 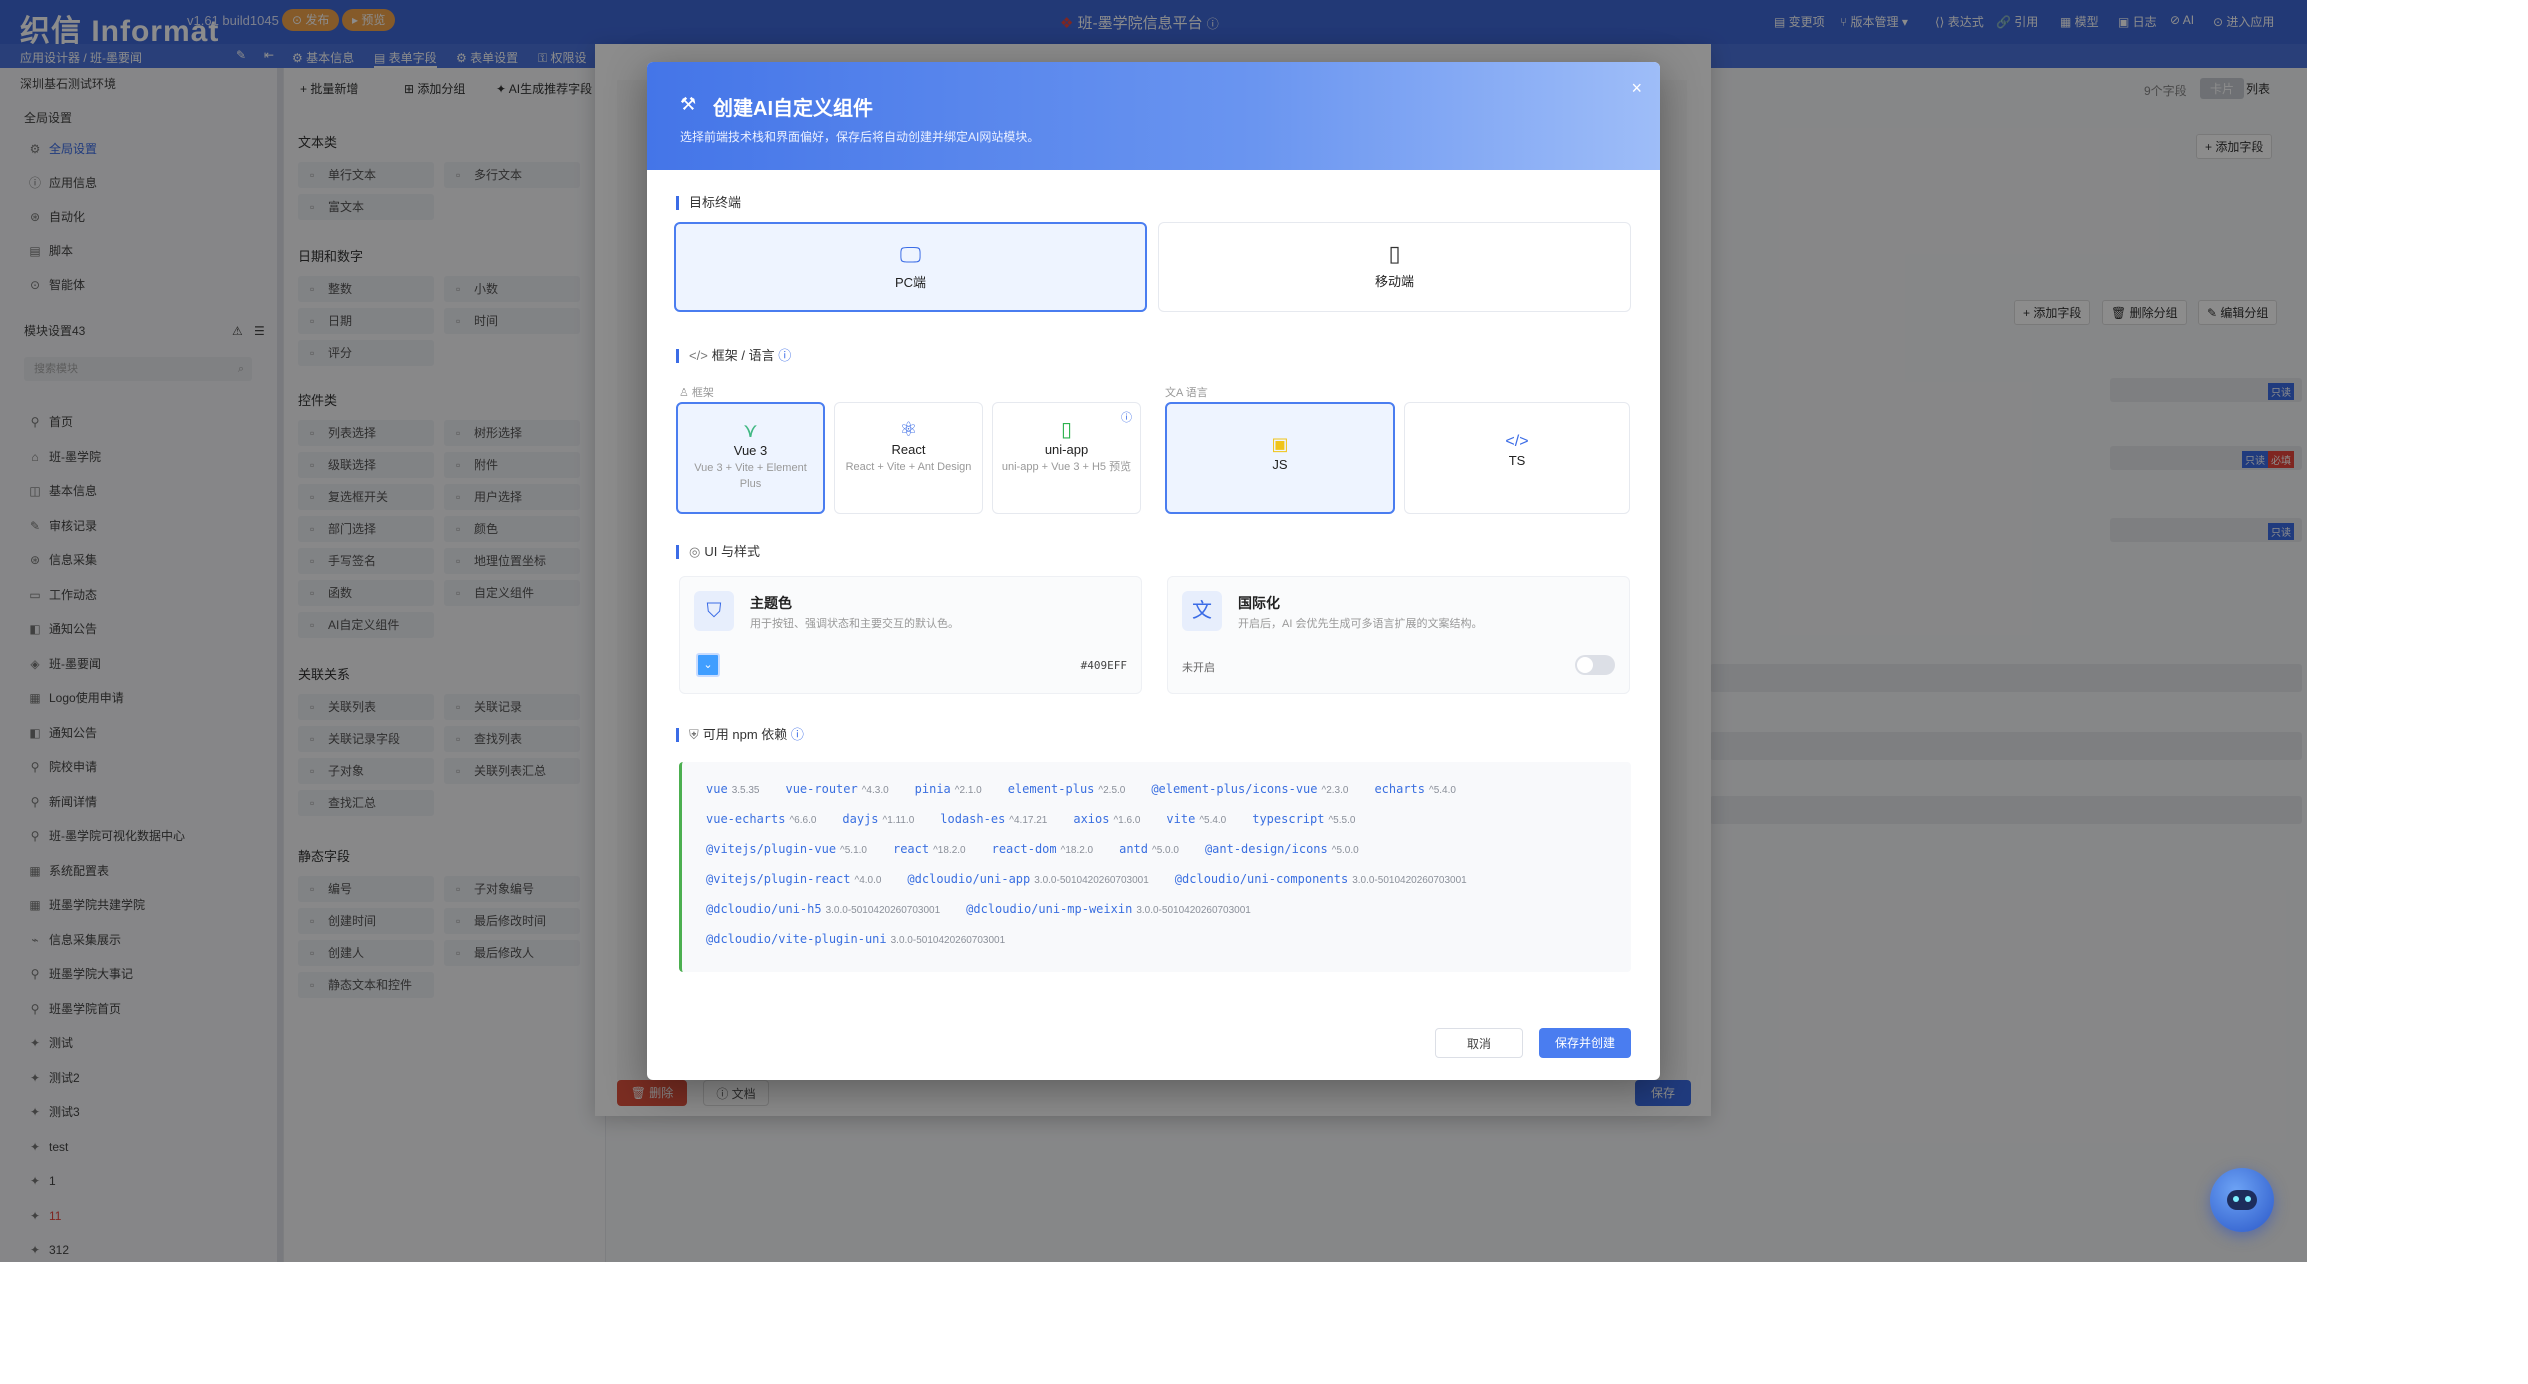 What do you see at coordinates (1394, 253) in the screenshot?
I see `phone-icon: ▯` at bounding box center [1394, 253].